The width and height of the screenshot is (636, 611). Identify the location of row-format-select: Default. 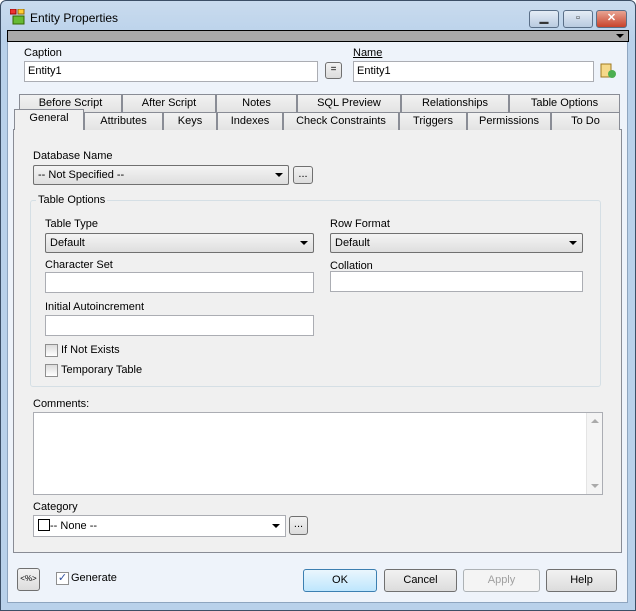
(456, 243).